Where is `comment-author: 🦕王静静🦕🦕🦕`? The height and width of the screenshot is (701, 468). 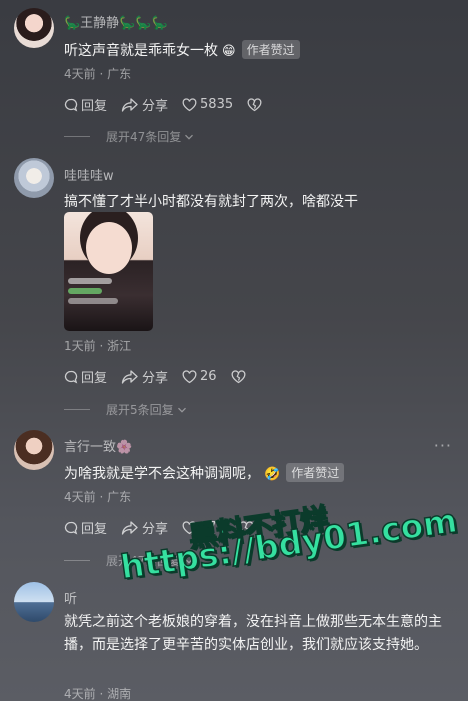
comment-author: 🦕王静静🦕🦕🦕 is located at coordinates (116, 21).